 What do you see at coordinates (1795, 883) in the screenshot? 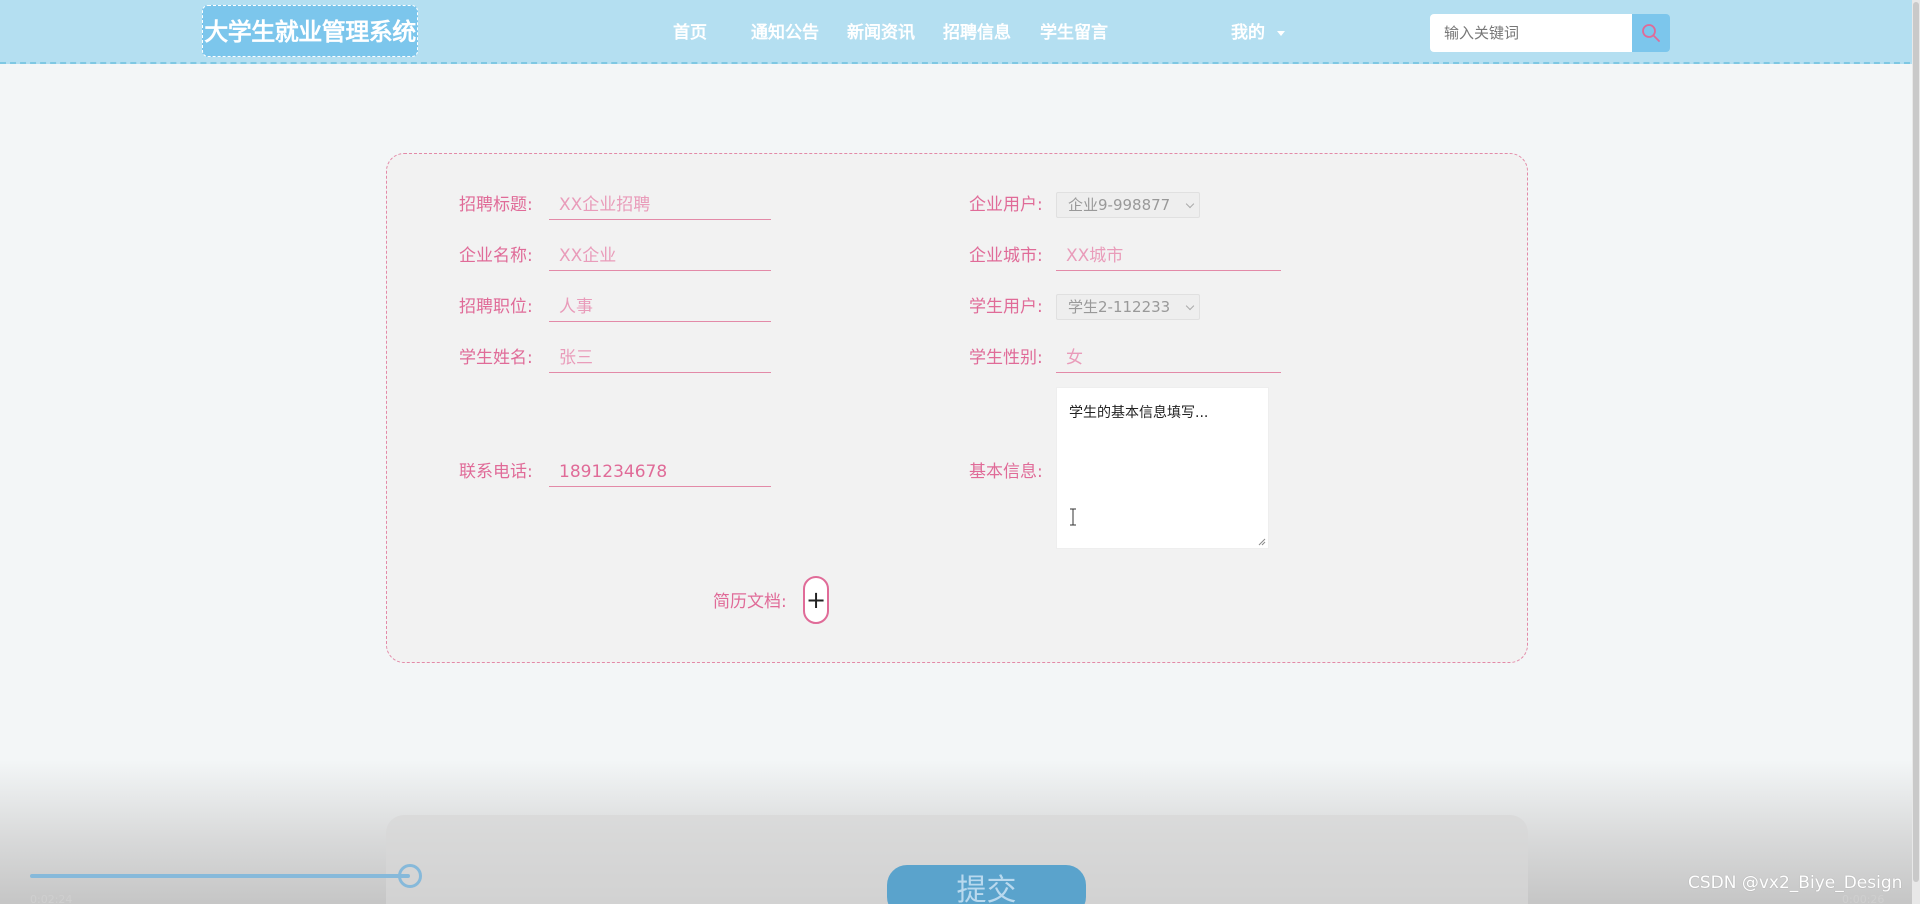
I see `watermark: CSDN @vx2_Biye_Design` at bounding box center [1795, 883].